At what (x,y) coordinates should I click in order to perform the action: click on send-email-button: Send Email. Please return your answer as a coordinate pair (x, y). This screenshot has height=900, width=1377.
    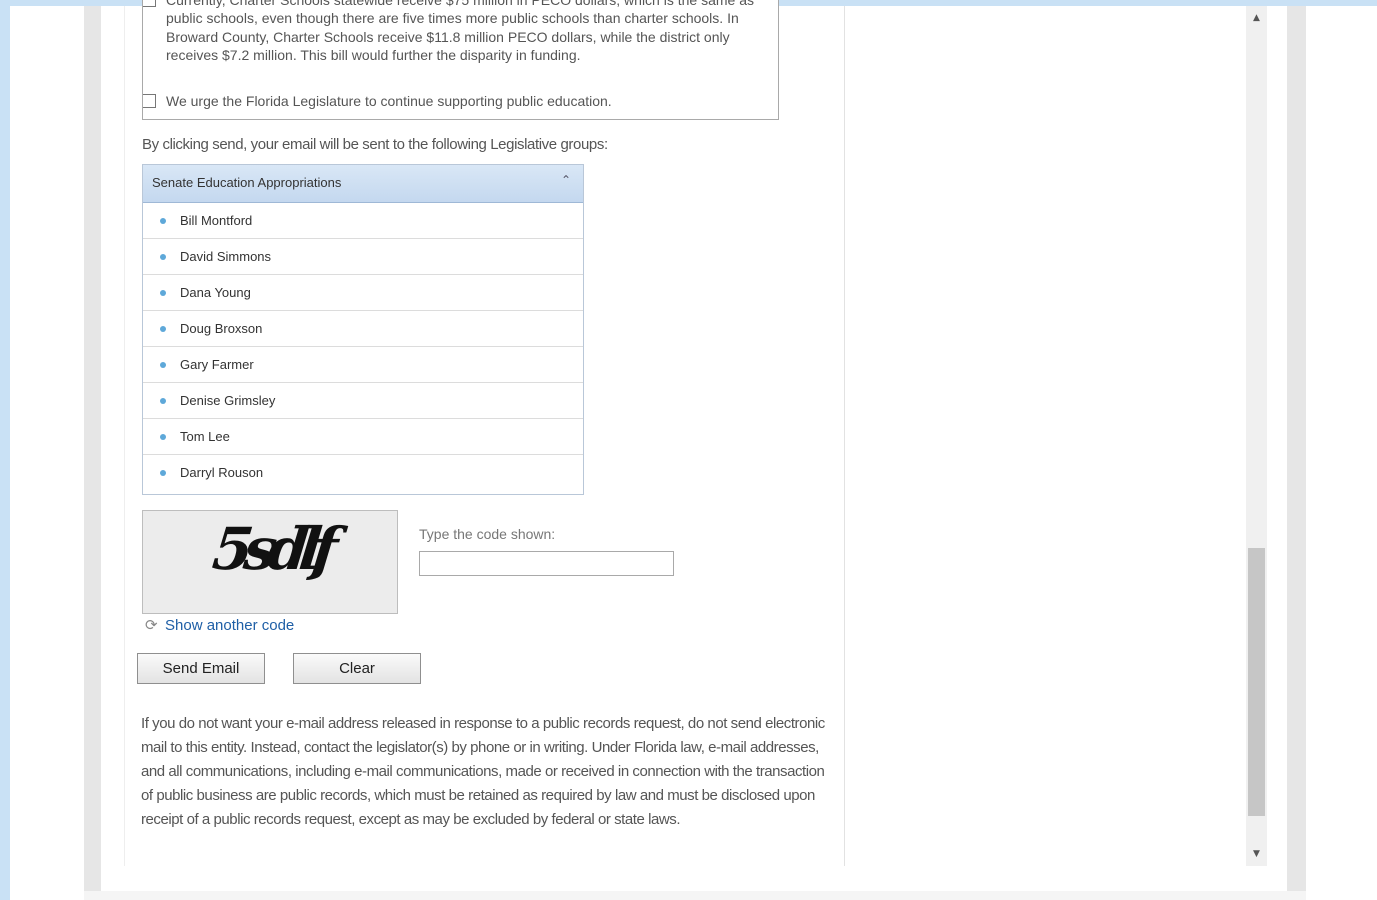
    Looking at the image, I should click on (201, 668).